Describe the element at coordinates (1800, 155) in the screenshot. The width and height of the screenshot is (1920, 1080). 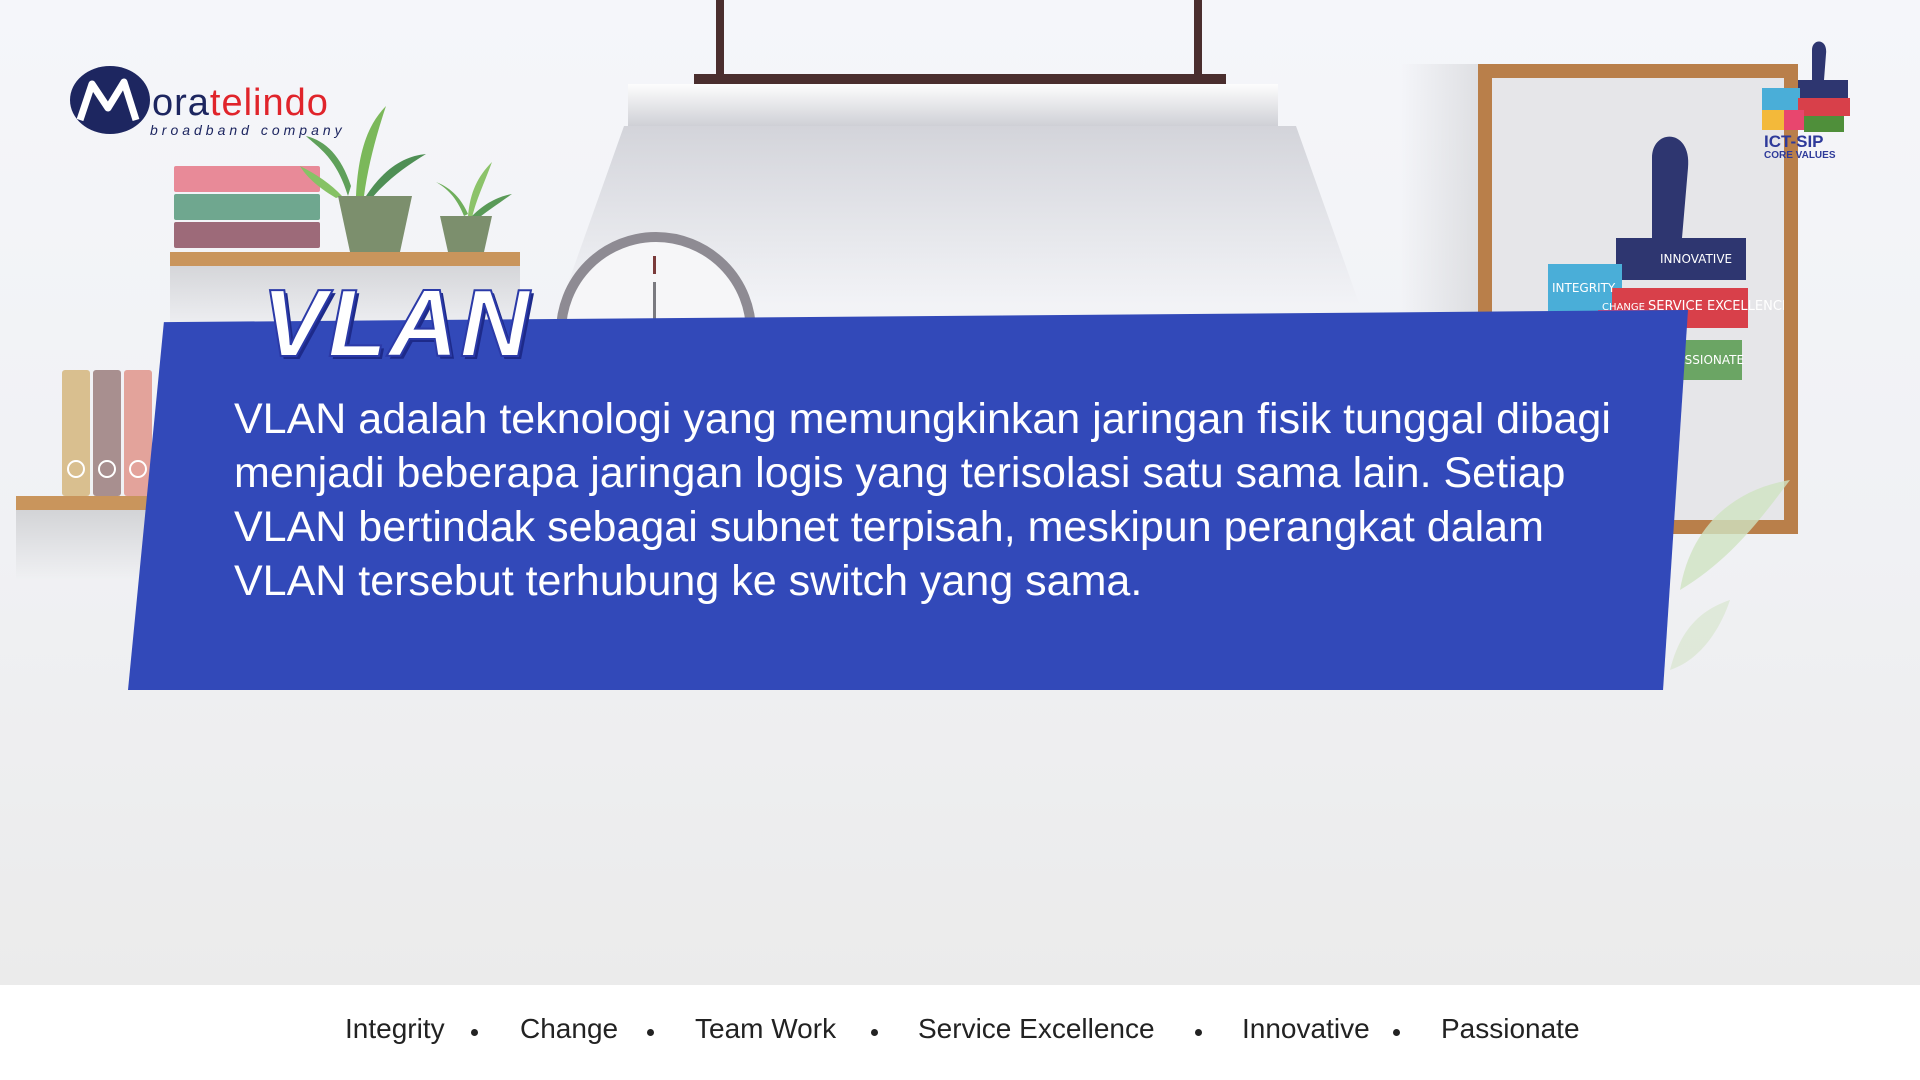
I see `badge-subtitle: CORE VALUES` at that location.